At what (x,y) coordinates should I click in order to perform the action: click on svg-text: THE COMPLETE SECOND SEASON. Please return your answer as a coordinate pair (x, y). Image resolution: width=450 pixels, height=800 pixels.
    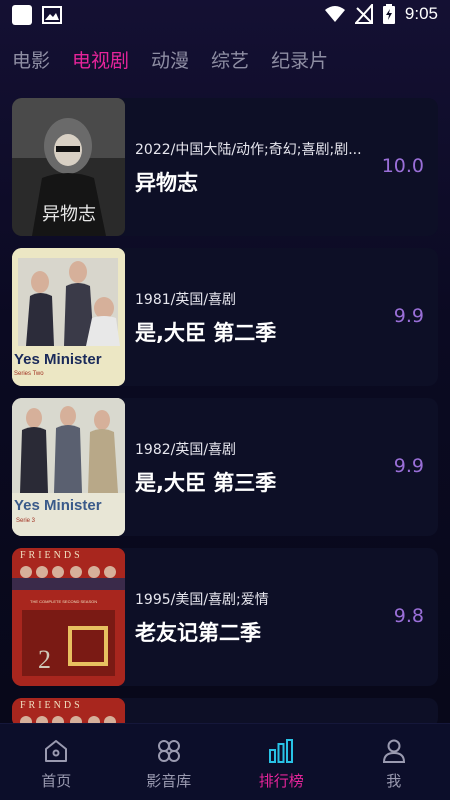
    Looking at the image, I should click on (63, 601).